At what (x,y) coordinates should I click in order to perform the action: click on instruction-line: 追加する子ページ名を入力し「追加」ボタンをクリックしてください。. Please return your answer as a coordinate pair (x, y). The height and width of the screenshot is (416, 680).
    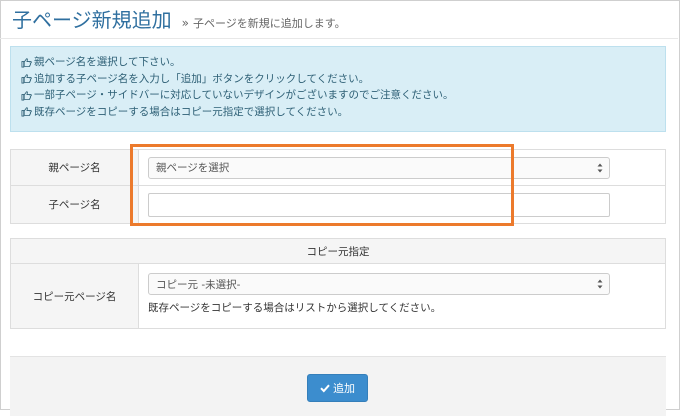
    Looking at the image, I should click on (338, 79).